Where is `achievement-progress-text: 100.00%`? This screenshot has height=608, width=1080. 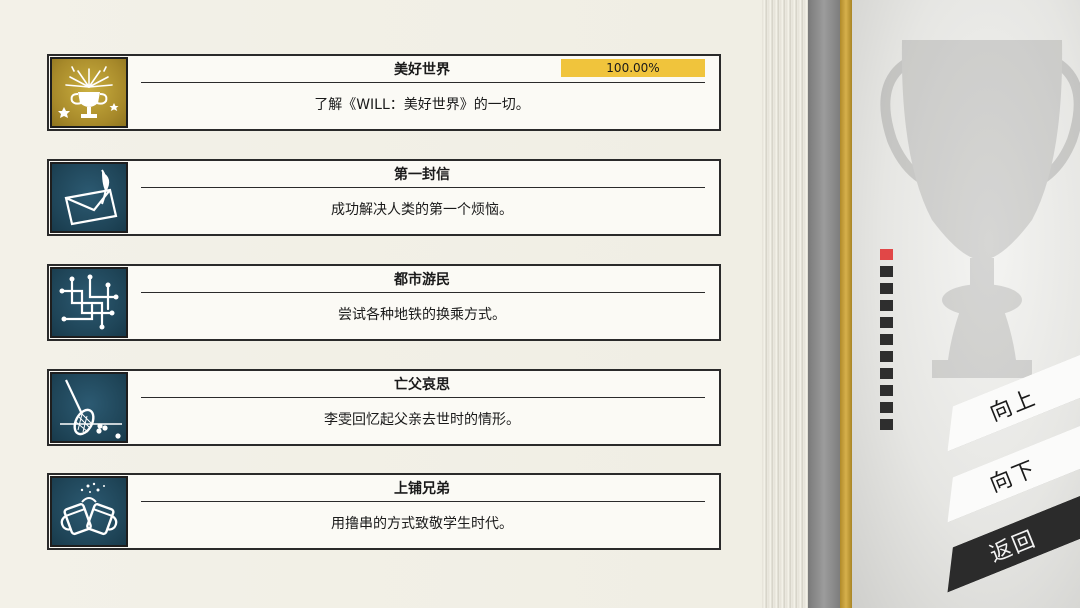 achievement-progress-text: 100.00% is located at coordinates (633, 68).